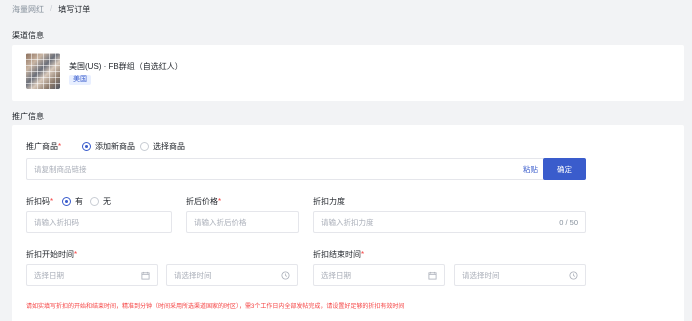 Image resolution: width=692 pixels, height=321 pixels. What do you see at coordinates (286, 169) in the screenshot?
I see `product-link-input: 请复制商品链接 粘贴` at bounding box center [286, 169].